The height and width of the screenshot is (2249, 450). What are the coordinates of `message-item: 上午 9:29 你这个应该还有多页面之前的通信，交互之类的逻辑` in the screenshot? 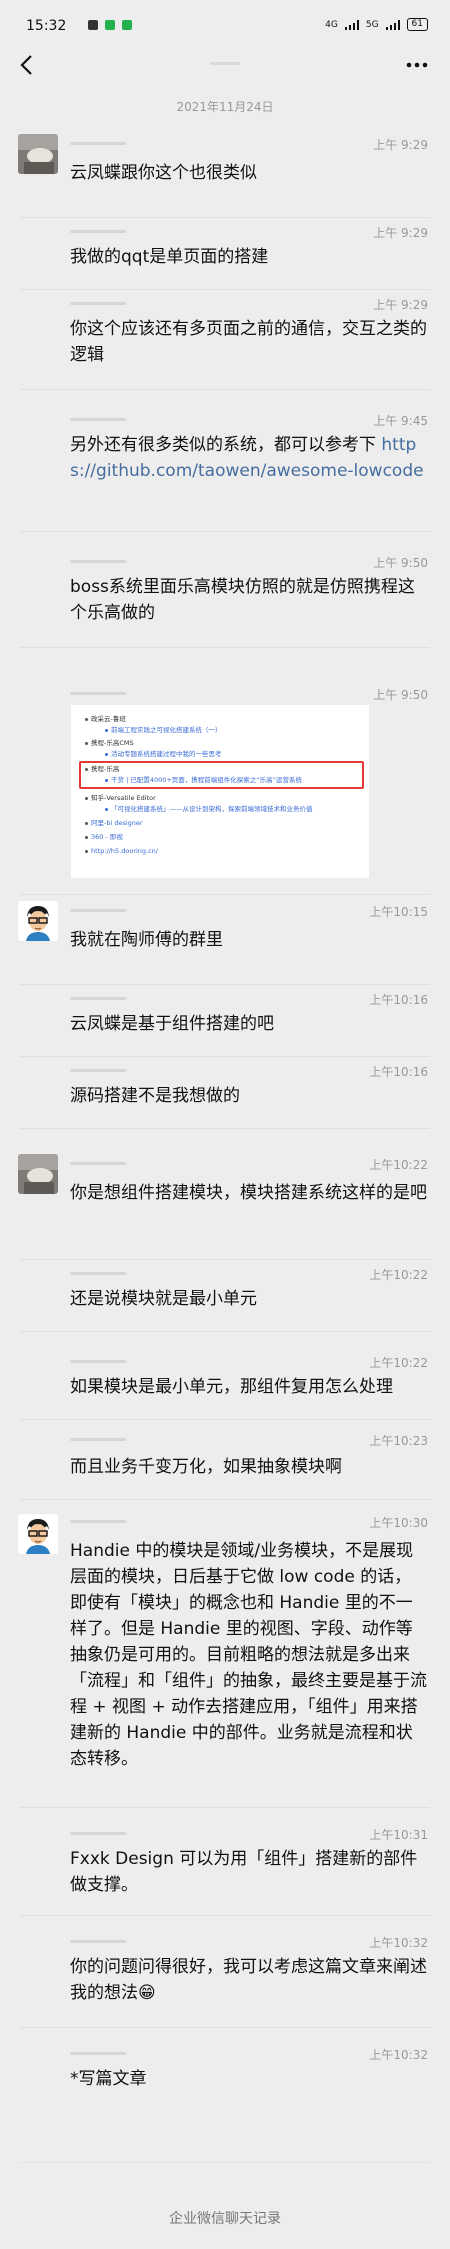 It's located at (225, 340).